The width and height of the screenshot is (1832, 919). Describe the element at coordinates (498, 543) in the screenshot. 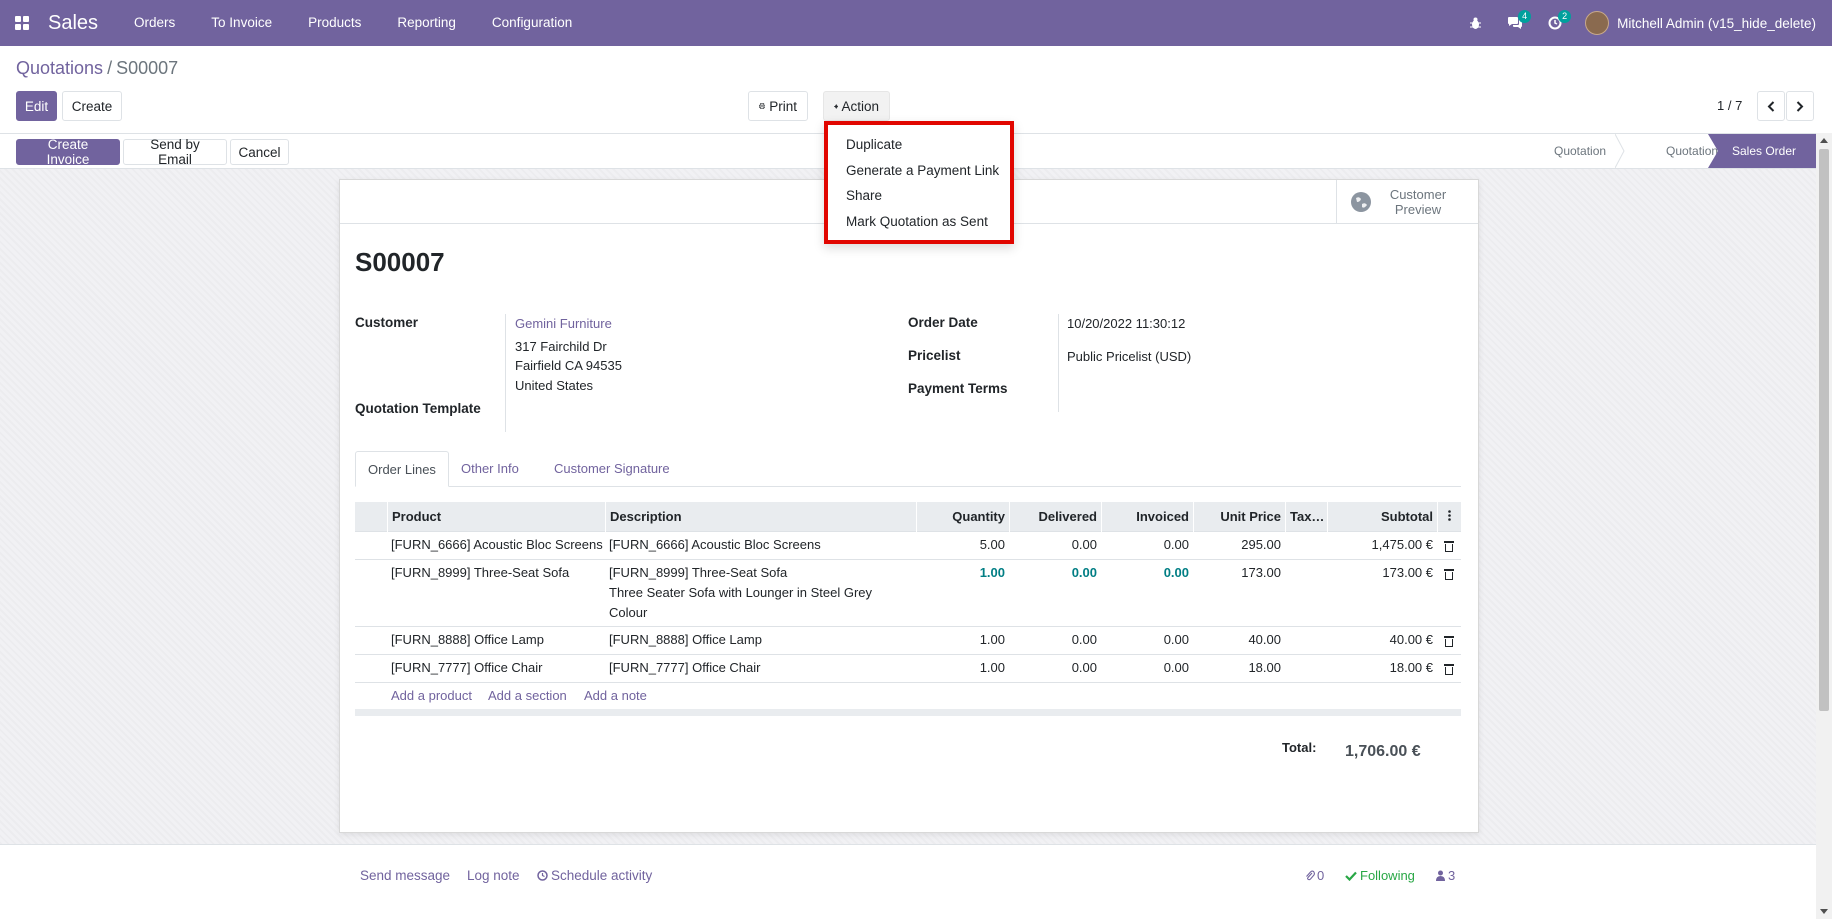

I see `row-product: [FURN_6666] Acoustic Bloc Screens` at that location.